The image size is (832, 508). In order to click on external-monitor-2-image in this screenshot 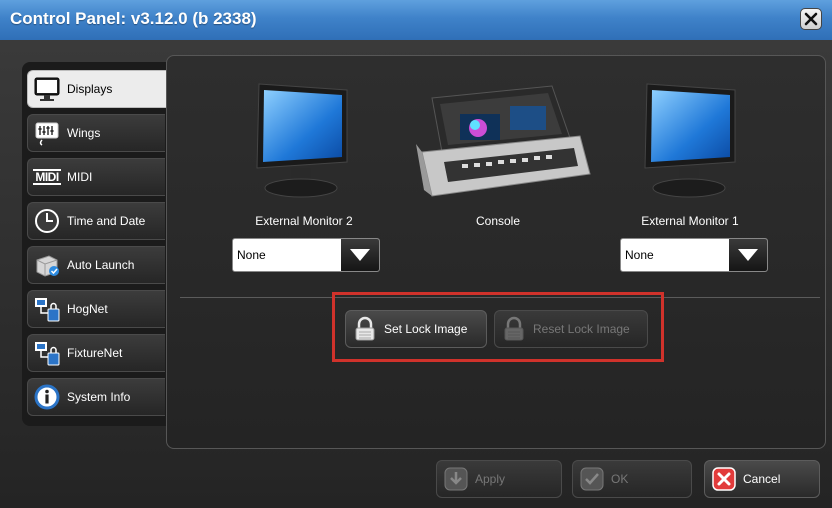, I will do `click(302, 140)`.